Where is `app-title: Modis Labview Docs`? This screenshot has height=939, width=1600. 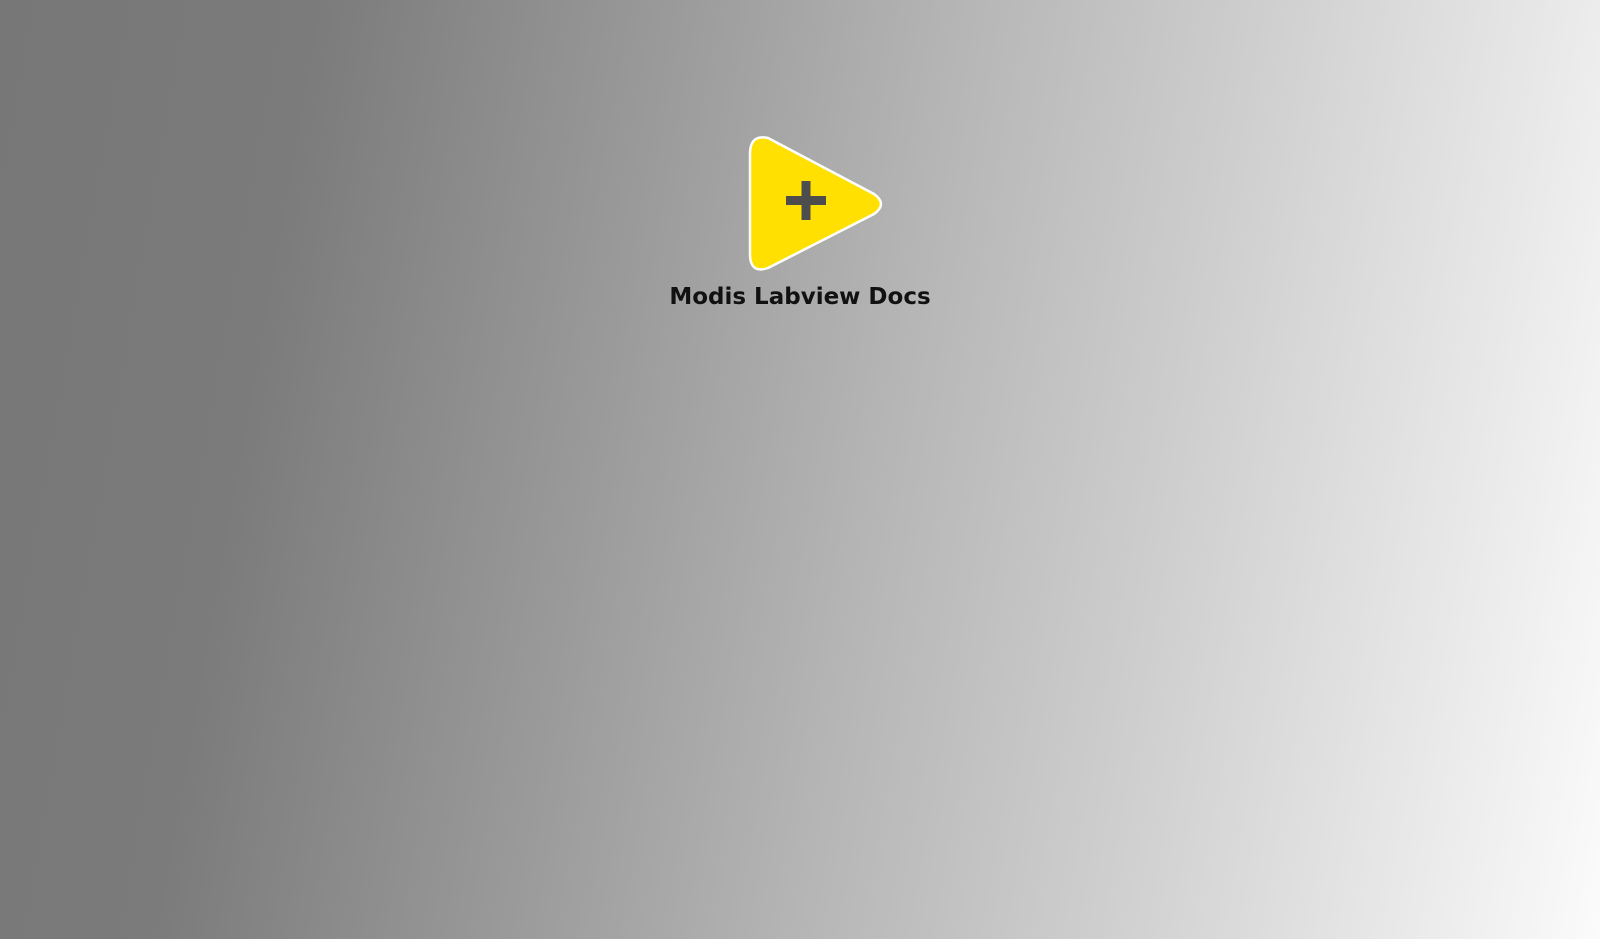 app-title: Modis Labview Docs is located at coordinates (800, 297).